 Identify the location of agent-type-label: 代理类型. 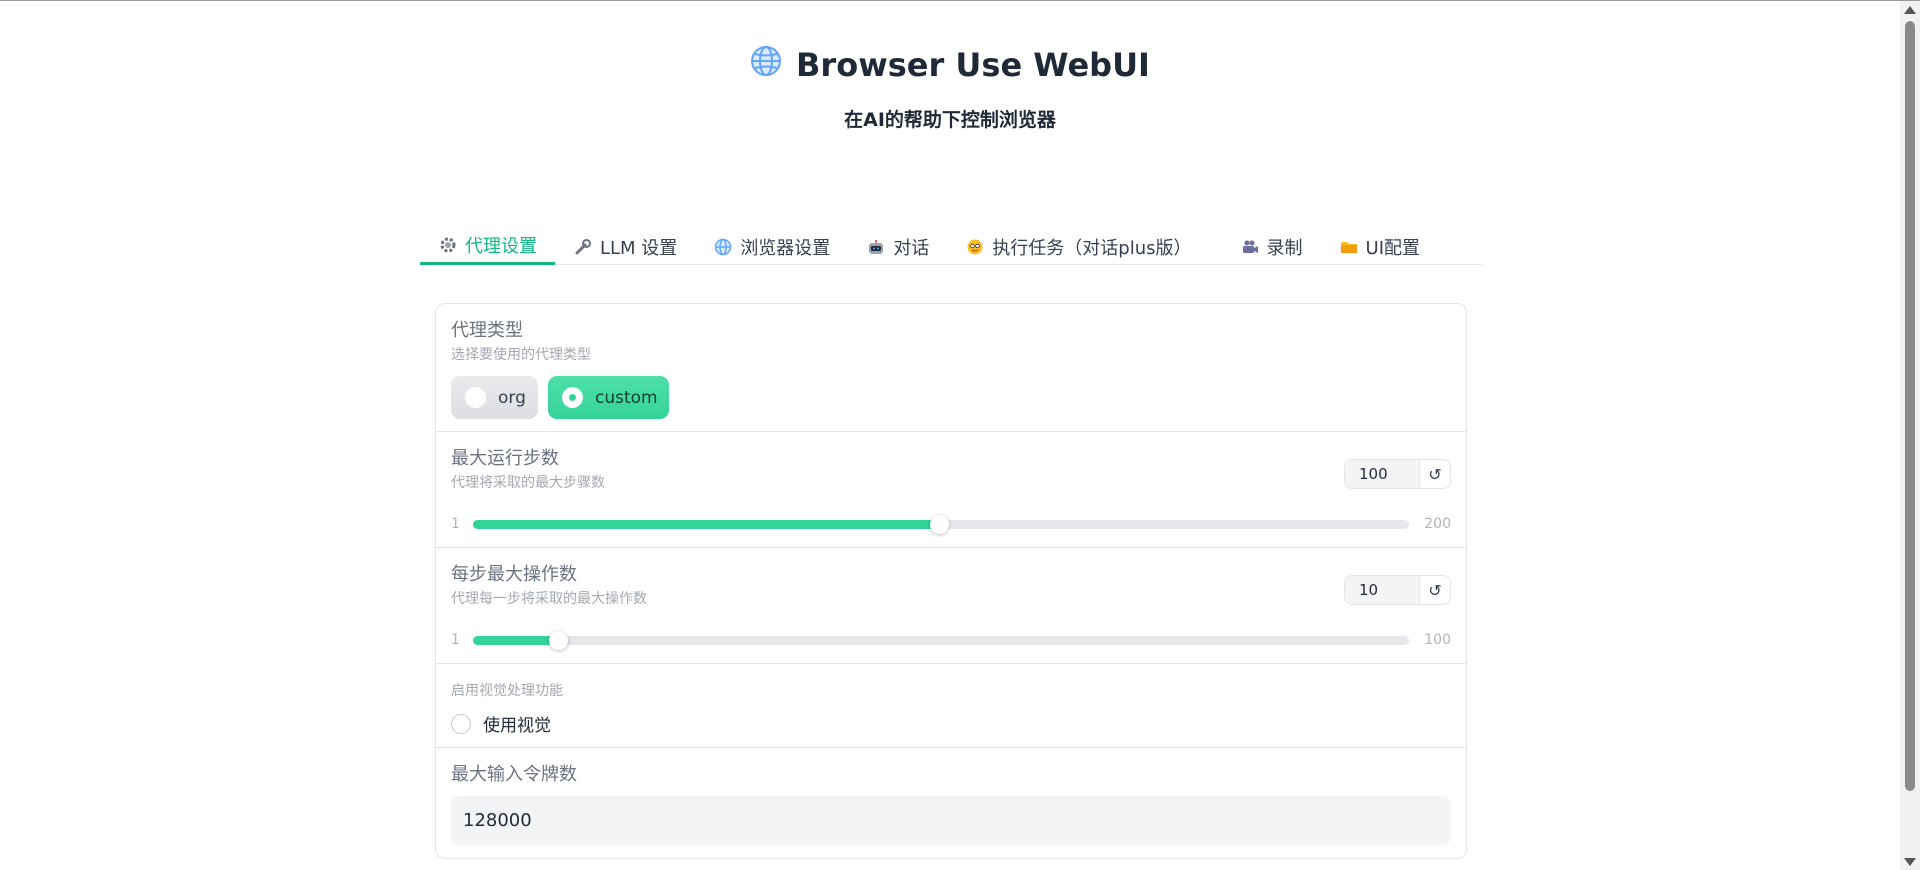
(487, 330).